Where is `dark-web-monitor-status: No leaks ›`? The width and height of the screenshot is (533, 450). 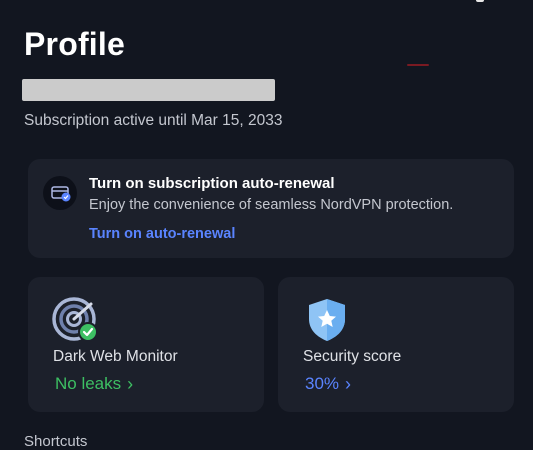
dark-web-monitor-status: No leaks › is located at coordinates (94, 384).